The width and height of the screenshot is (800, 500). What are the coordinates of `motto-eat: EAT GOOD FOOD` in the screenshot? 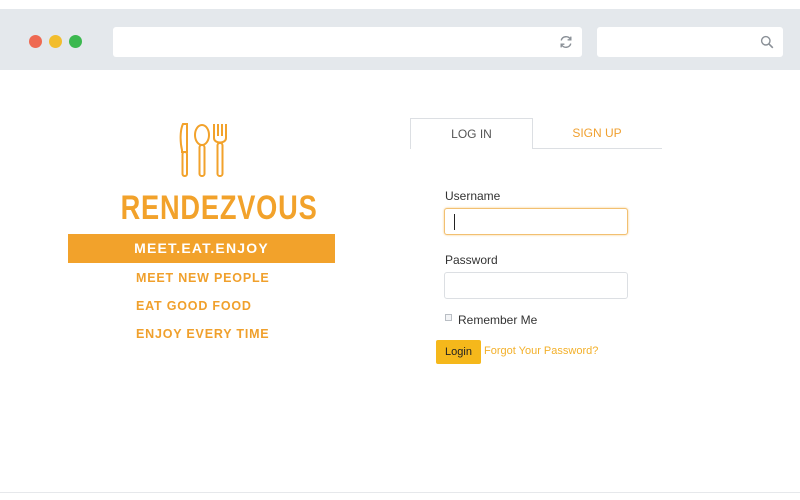 It's located at (194, 306).